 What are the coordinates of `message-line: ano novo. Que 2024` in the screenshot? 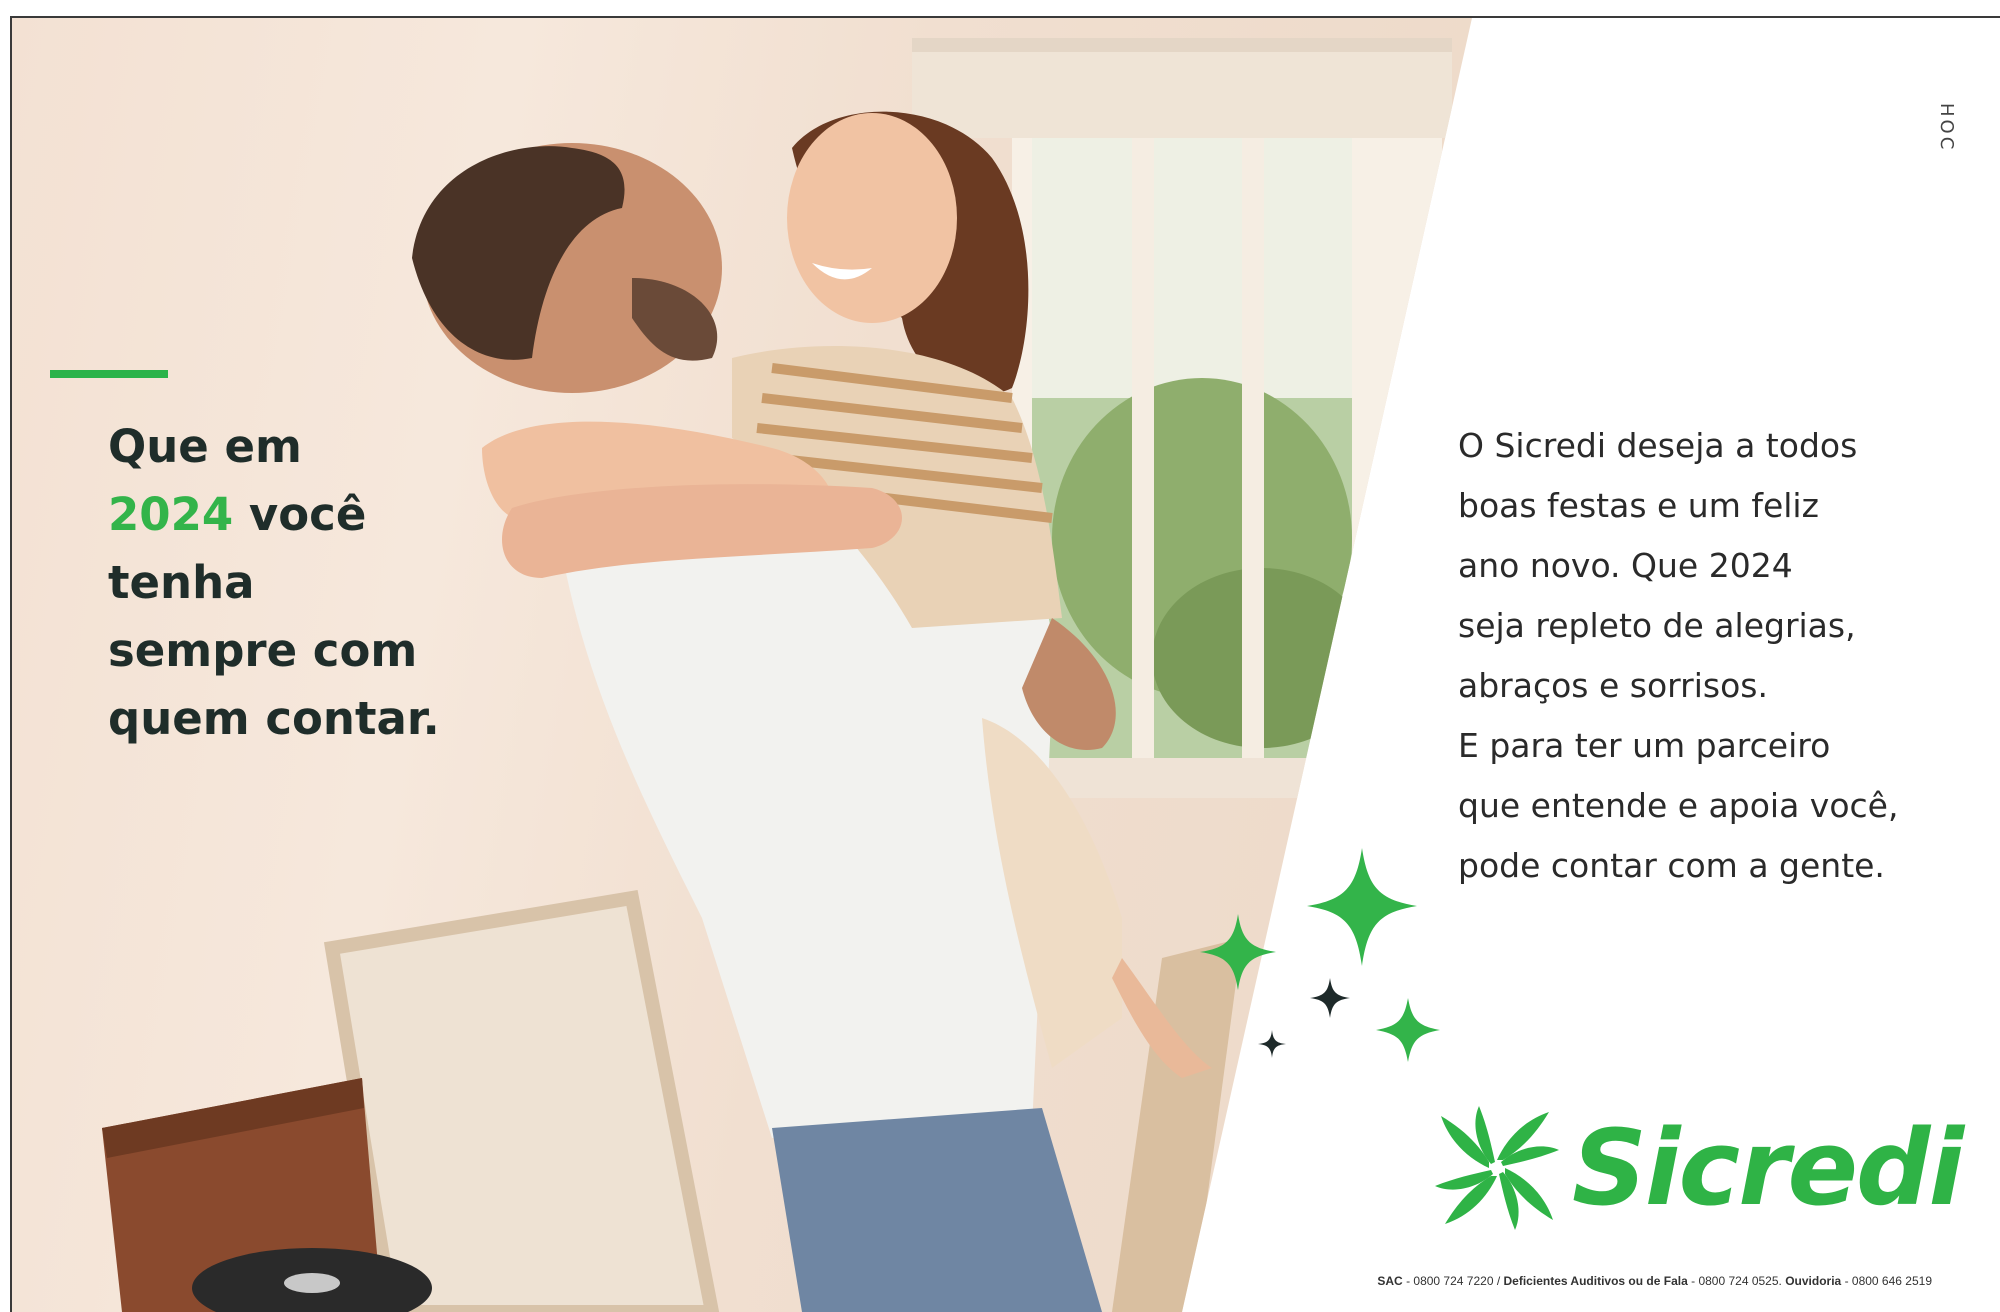 It's located at (1625, 565).